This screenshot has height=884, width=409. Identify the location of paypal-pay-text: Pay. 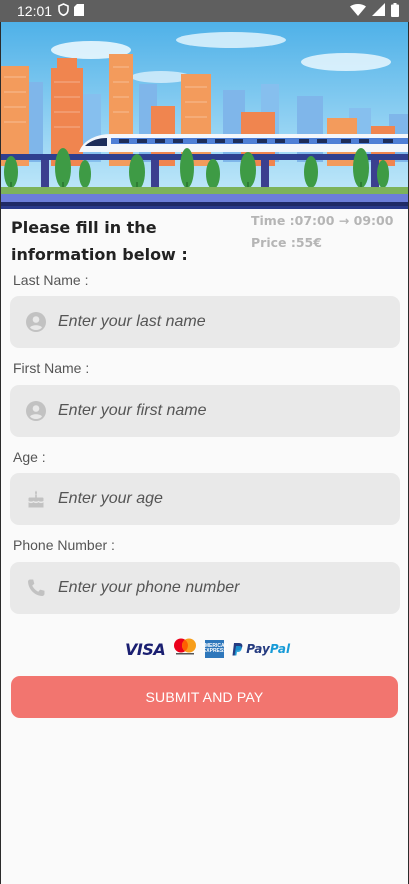
(258, 649).